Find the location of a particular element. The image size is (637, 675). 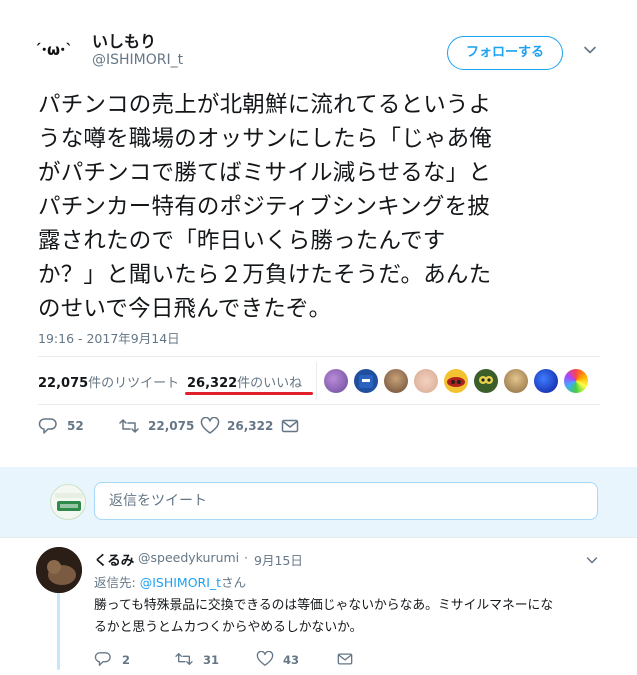

retweet-action: 31 is located at coordinates (199, 660).